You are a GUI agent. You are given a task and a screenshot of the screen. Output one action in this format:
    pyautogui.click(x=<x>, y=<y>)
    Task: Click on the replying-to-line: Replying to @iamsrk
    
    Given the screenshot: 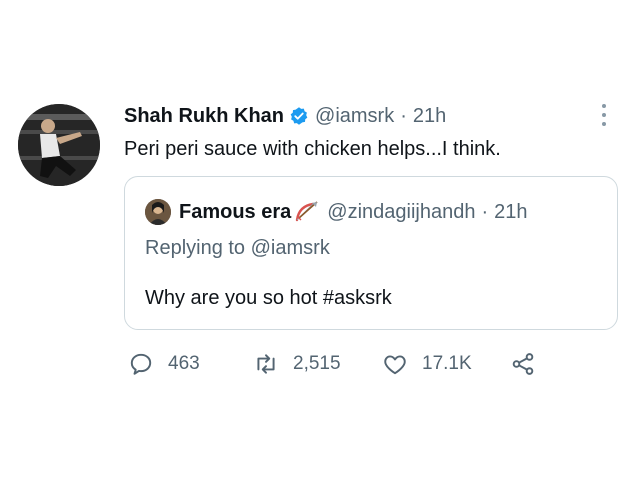 What is the action you would take?
    pyautogui.click(x=237, y=248)
    